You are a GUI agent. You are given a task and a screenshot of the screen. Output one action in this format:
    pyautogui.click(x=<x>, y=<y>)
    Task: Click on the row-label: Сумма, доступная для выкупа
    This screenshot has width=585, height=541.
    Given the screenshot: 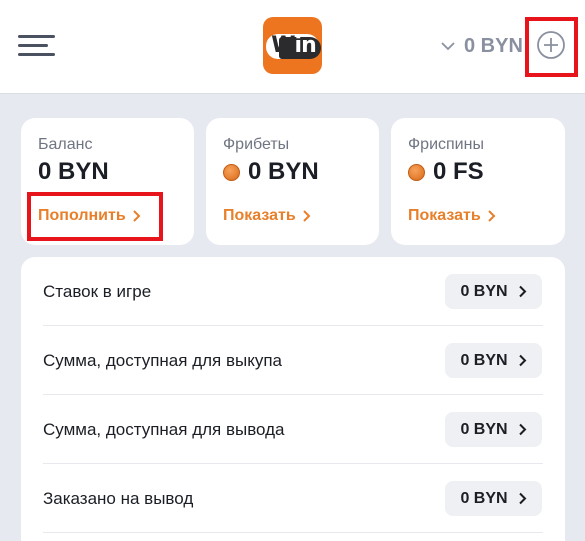 What is the action you would take?
    pyautogui.click(x=162, y=360)
    